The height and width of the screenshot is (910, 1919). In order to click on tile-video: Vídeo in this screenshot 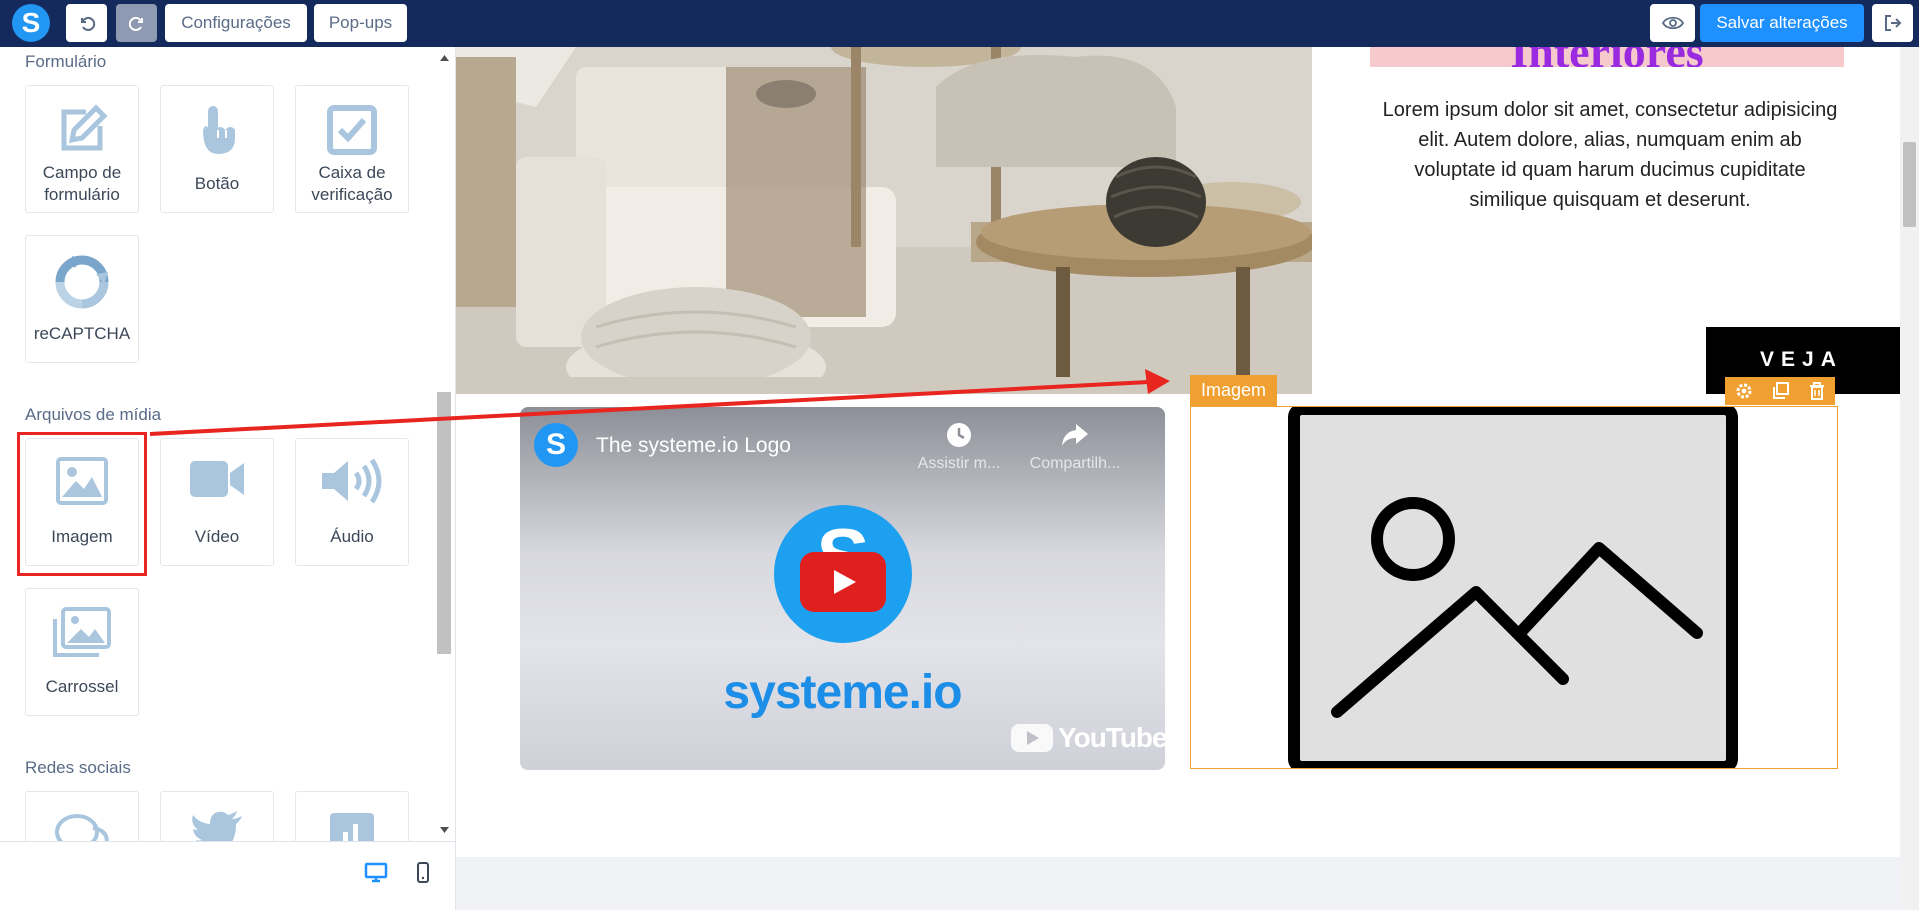, I will do `click(217, 502)`.